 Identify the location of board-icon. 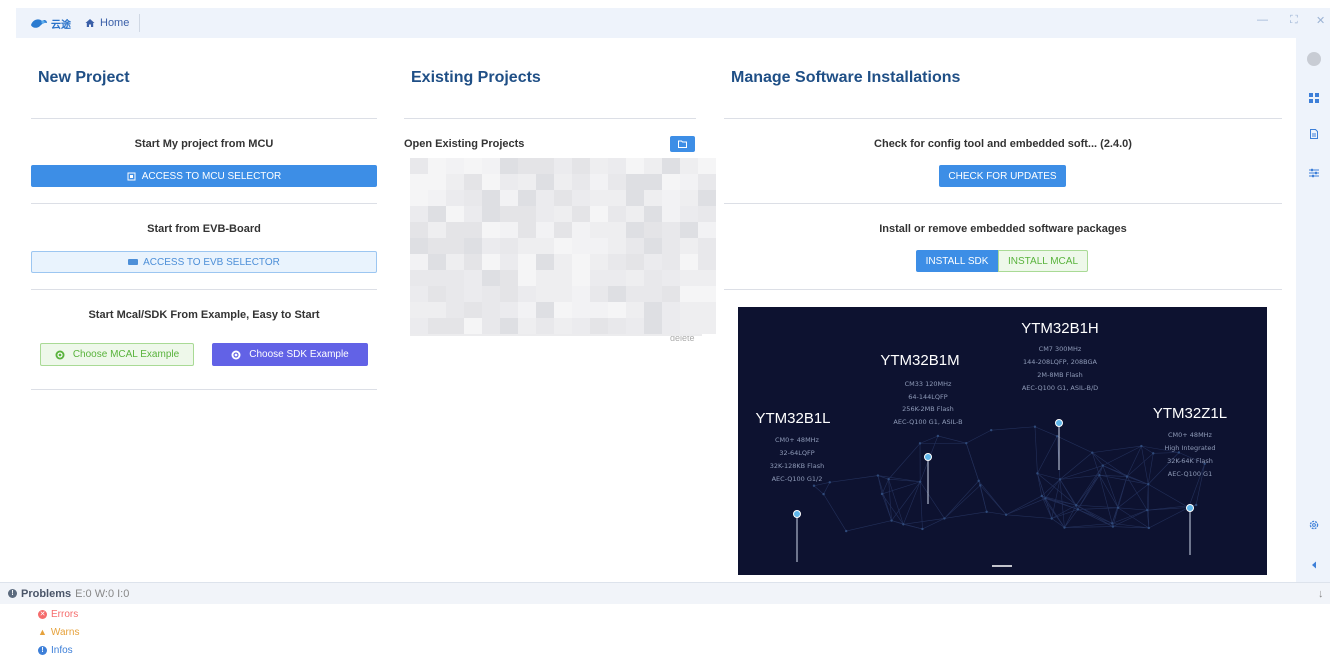
(133, 262).